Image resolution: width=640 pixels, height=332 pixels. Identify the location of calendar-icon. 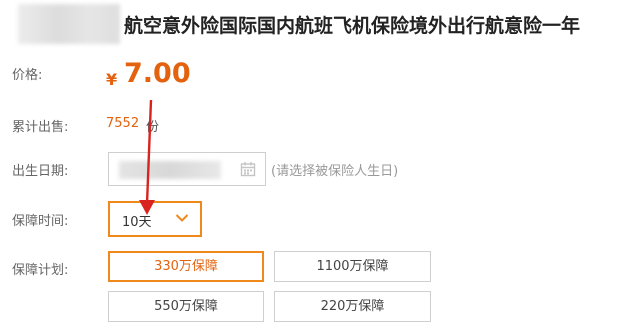
(248, 169).